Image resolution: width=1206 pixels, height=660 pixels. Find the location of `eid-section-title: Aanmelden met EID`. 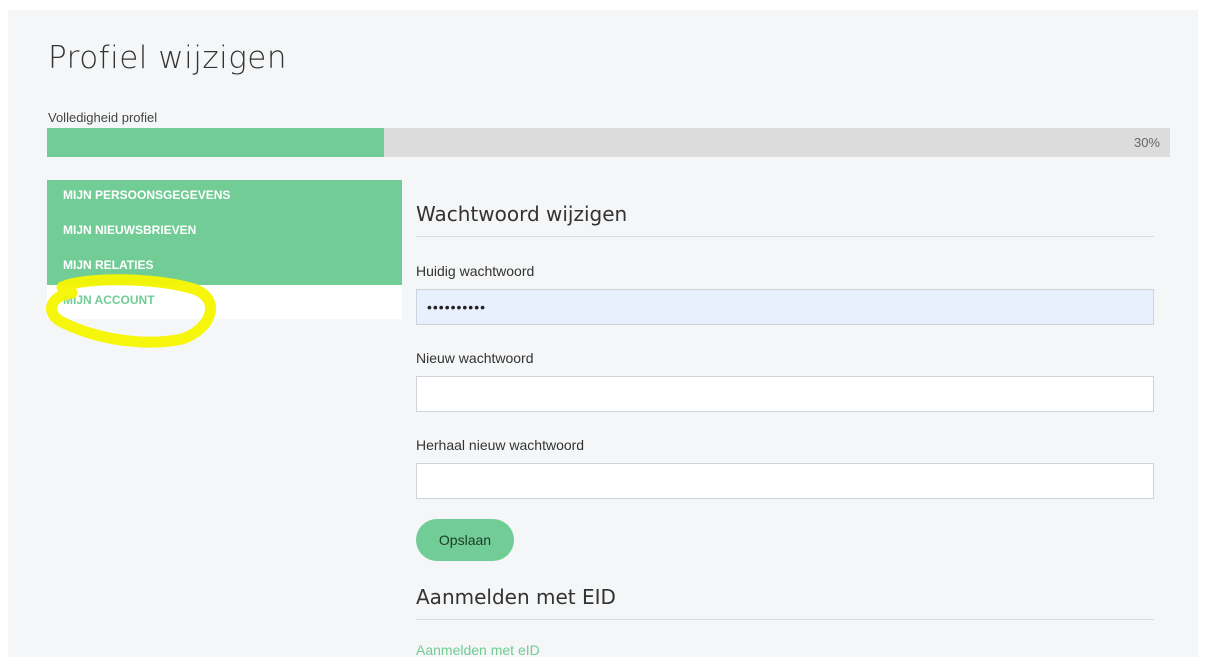

eid-section-title: Aanmelden met EID is located at coordinates (785, 602).